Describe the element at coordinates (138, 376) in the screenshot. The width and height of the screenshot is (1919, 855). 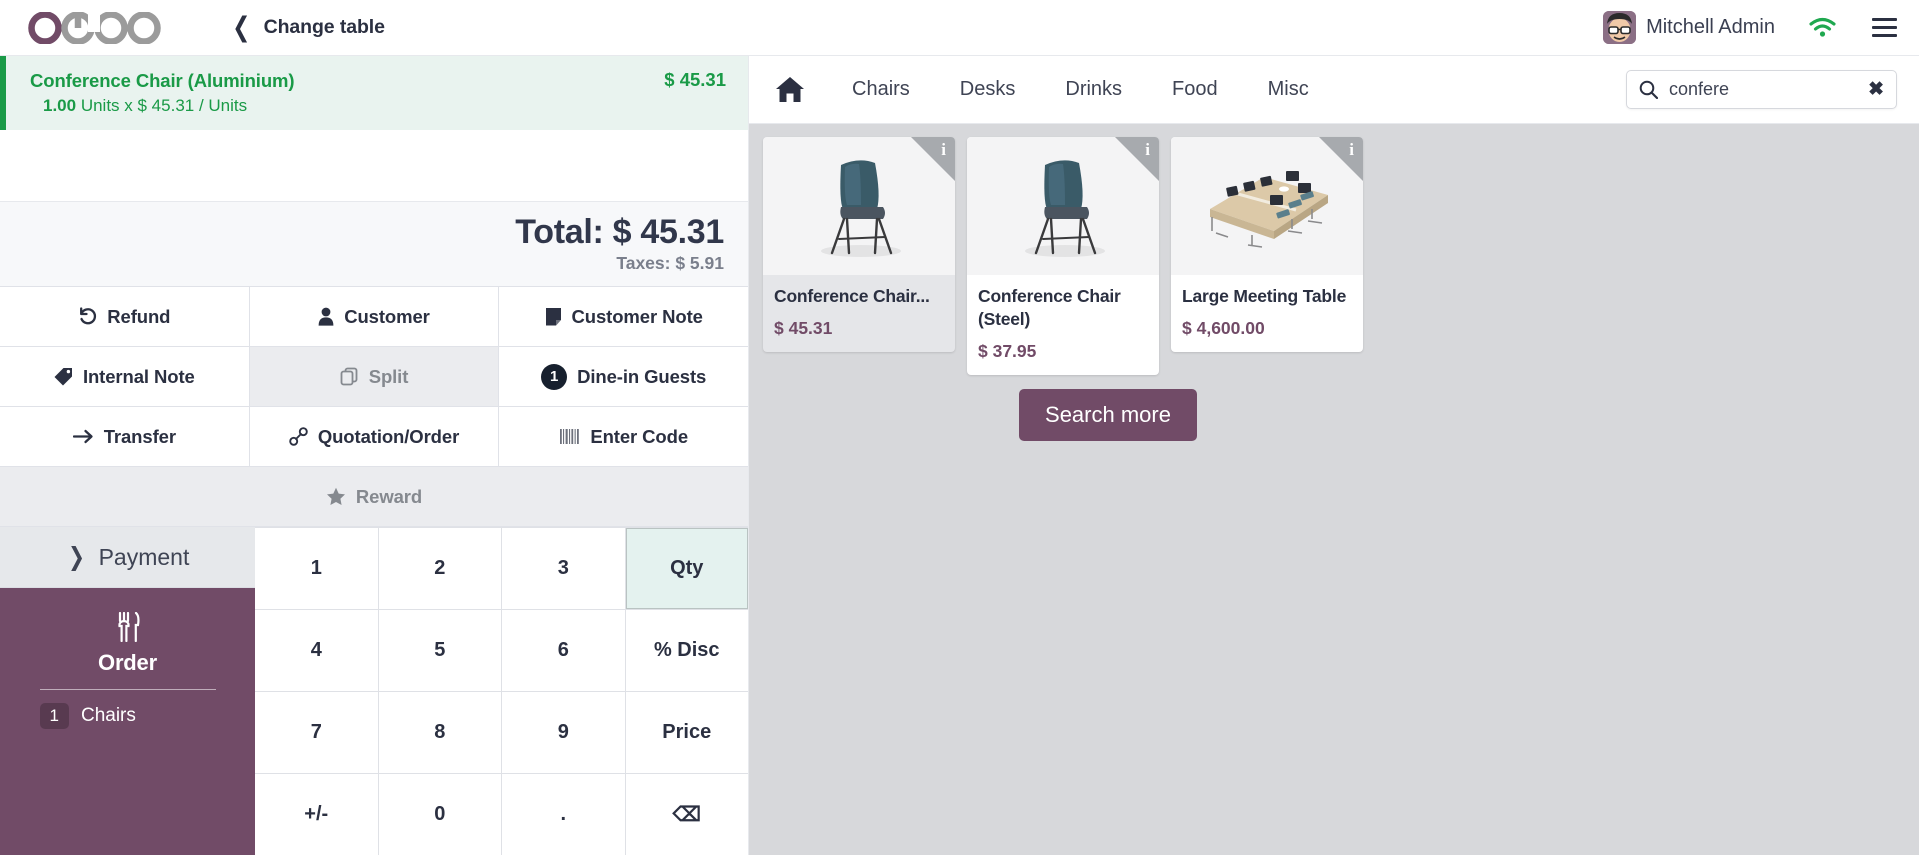
I see `internal-note-label: Internal Note` at that location.